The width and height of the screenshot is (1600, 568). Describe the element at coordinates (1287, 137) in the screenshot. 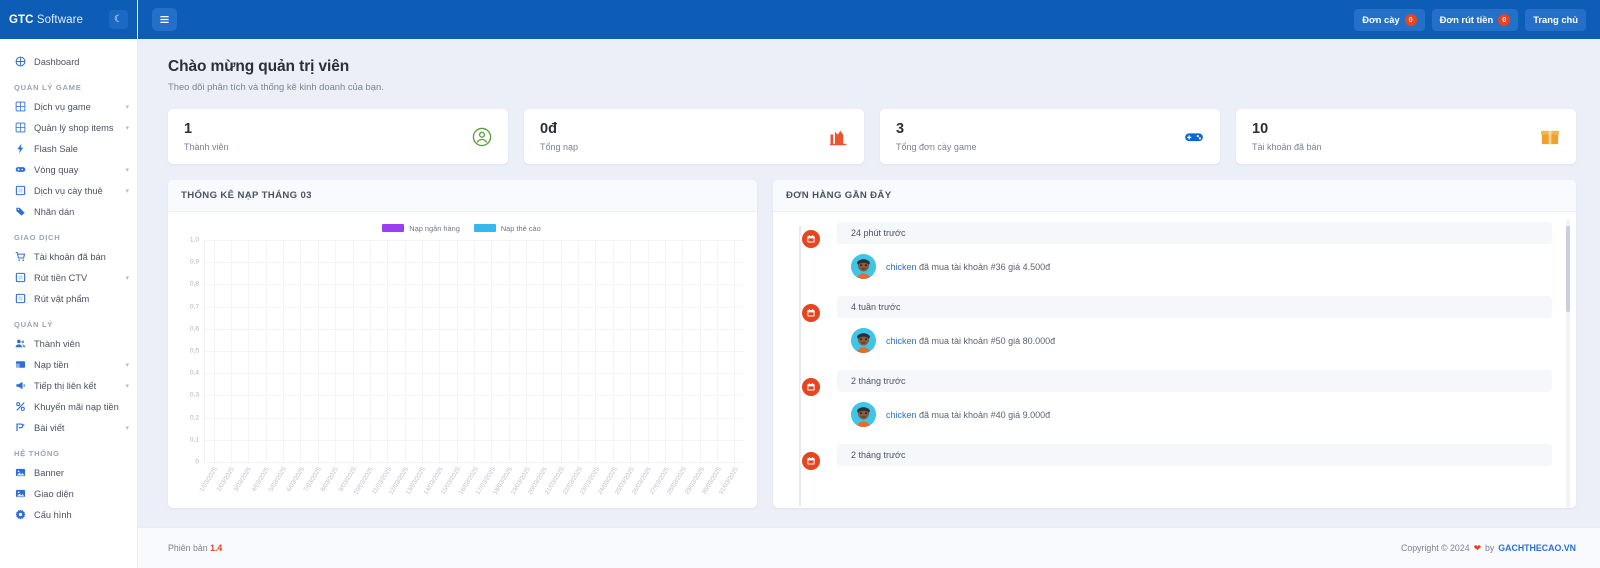

I see `stat-card-text: 10 Tài khoản đã bán` at that location.